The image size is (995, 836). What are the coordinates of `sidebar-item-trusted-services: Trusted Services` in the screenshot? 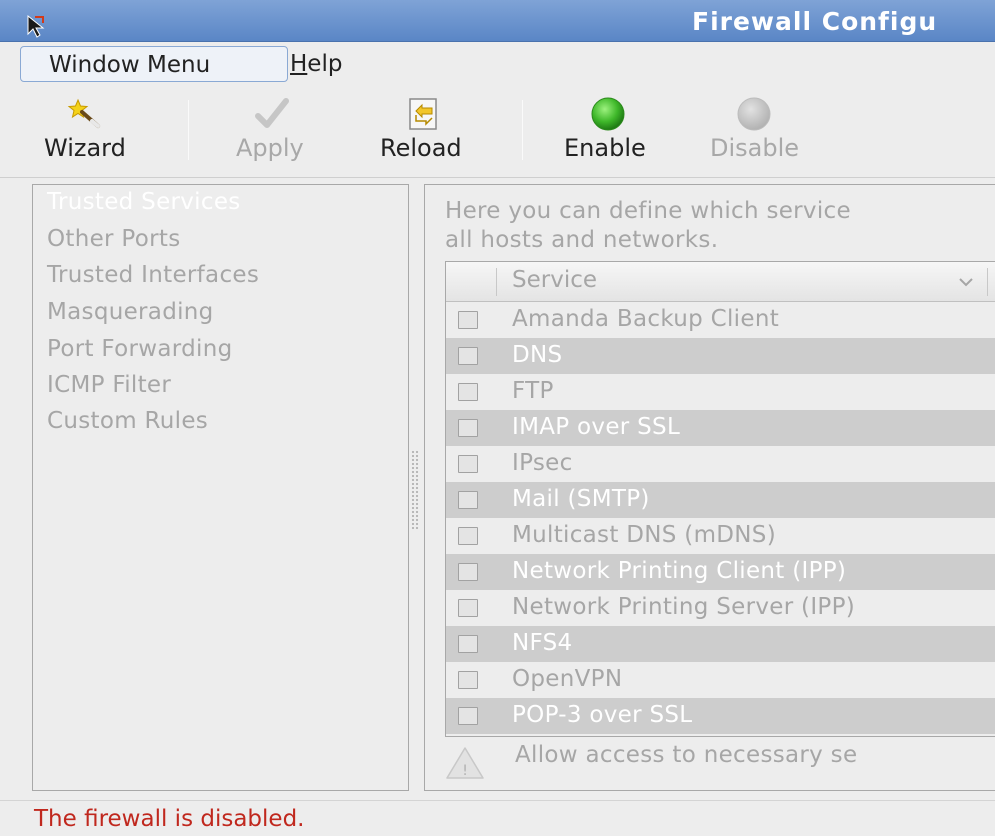 It's located at (144, 202).